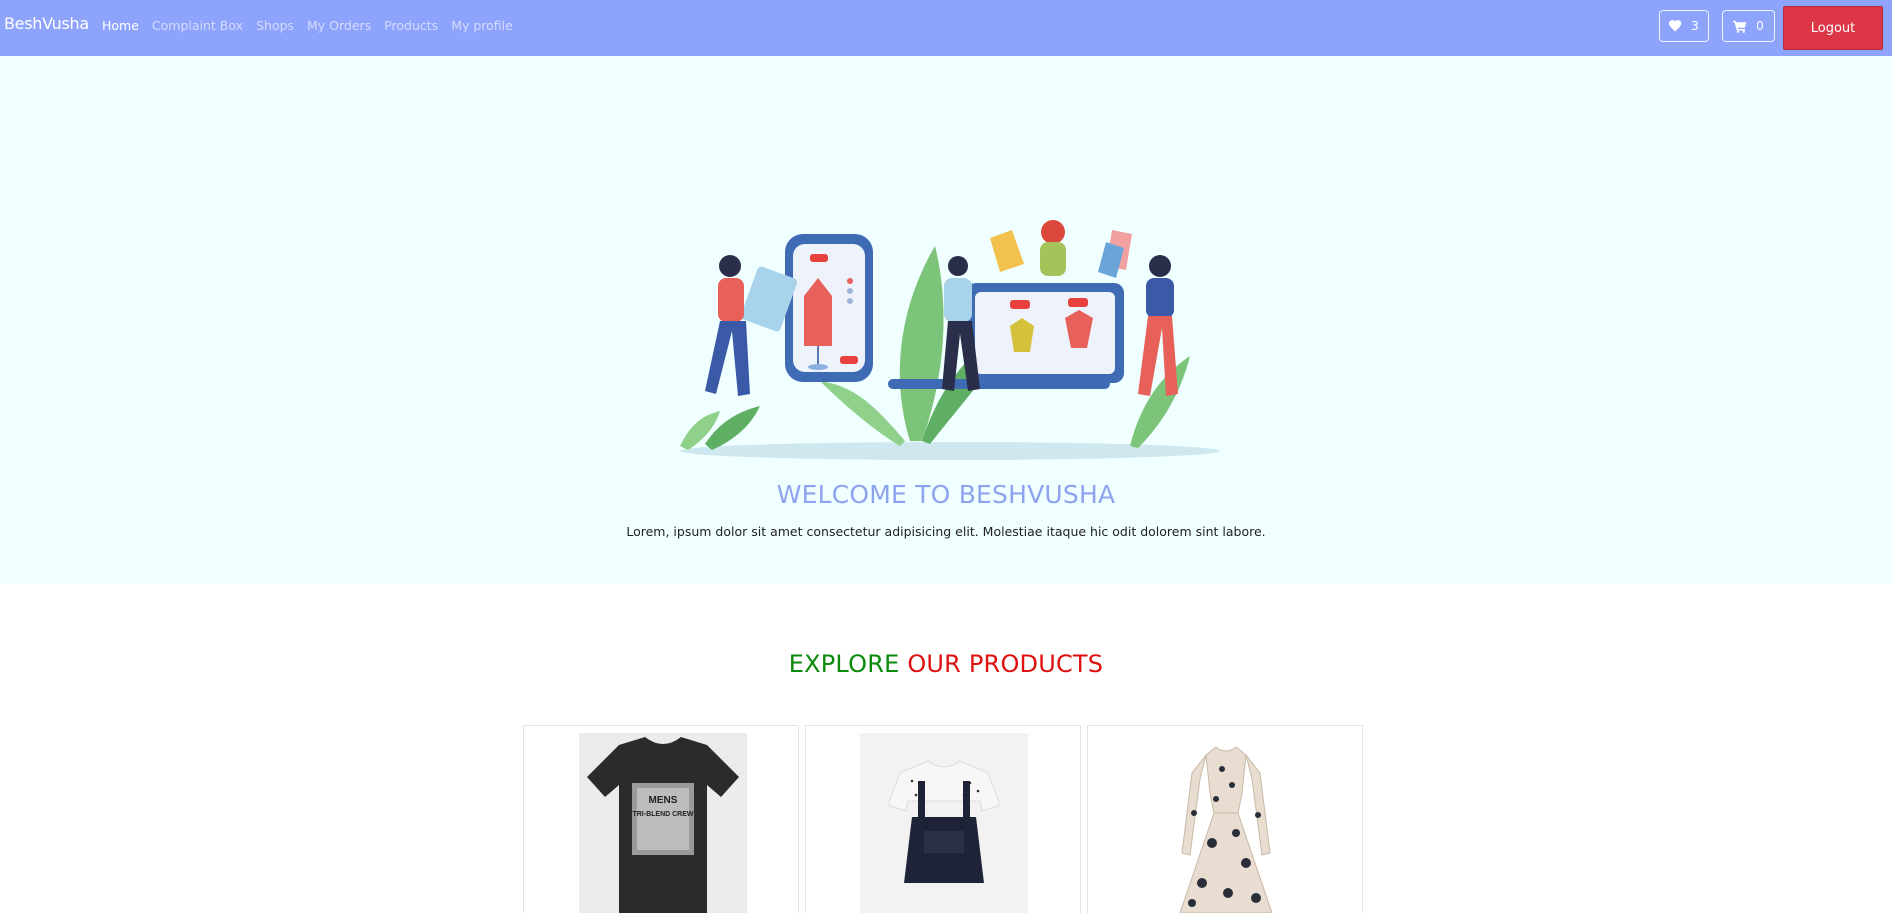 The image size is (1892, 913). What do you see at coordinates (1684, 26) in the screenshot?
I see `wishlist-button: 3` at bounding box center [1684, 26].